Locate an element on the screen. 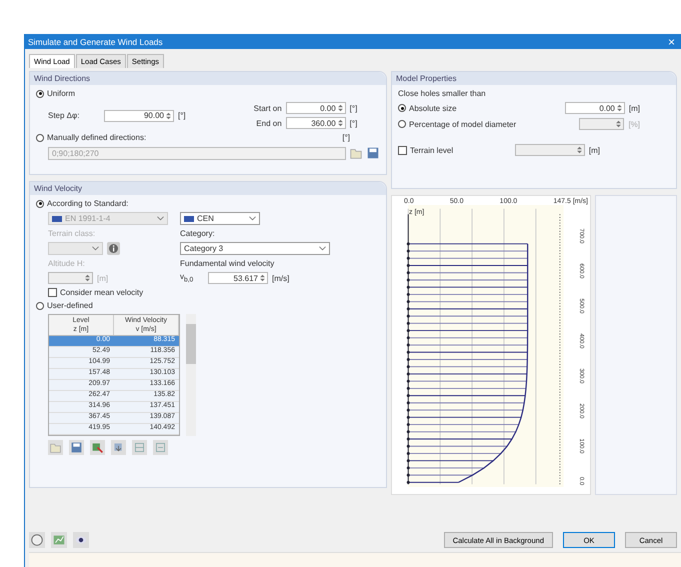  field-label: Step Δφ: is located at coordinates (64, 115).